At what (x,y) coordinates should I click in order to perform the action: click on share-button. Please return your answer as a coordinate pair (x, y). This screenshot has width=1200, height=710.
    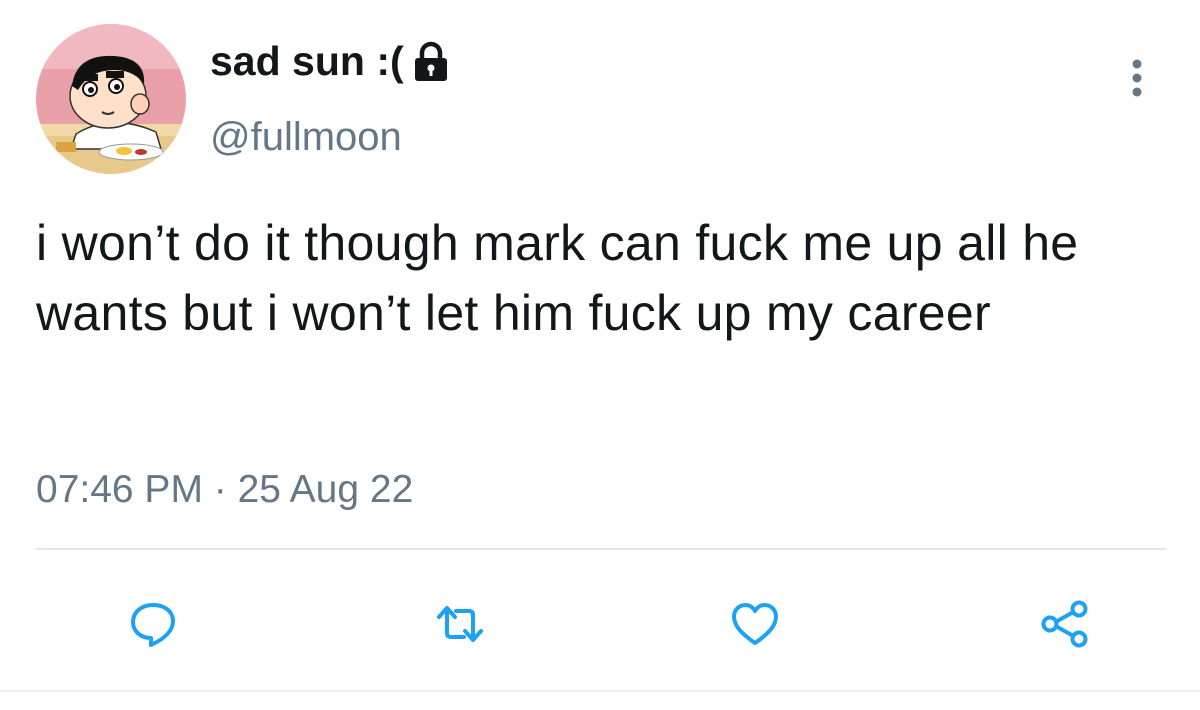
    Looking at the image, I should click on (1065, 624).